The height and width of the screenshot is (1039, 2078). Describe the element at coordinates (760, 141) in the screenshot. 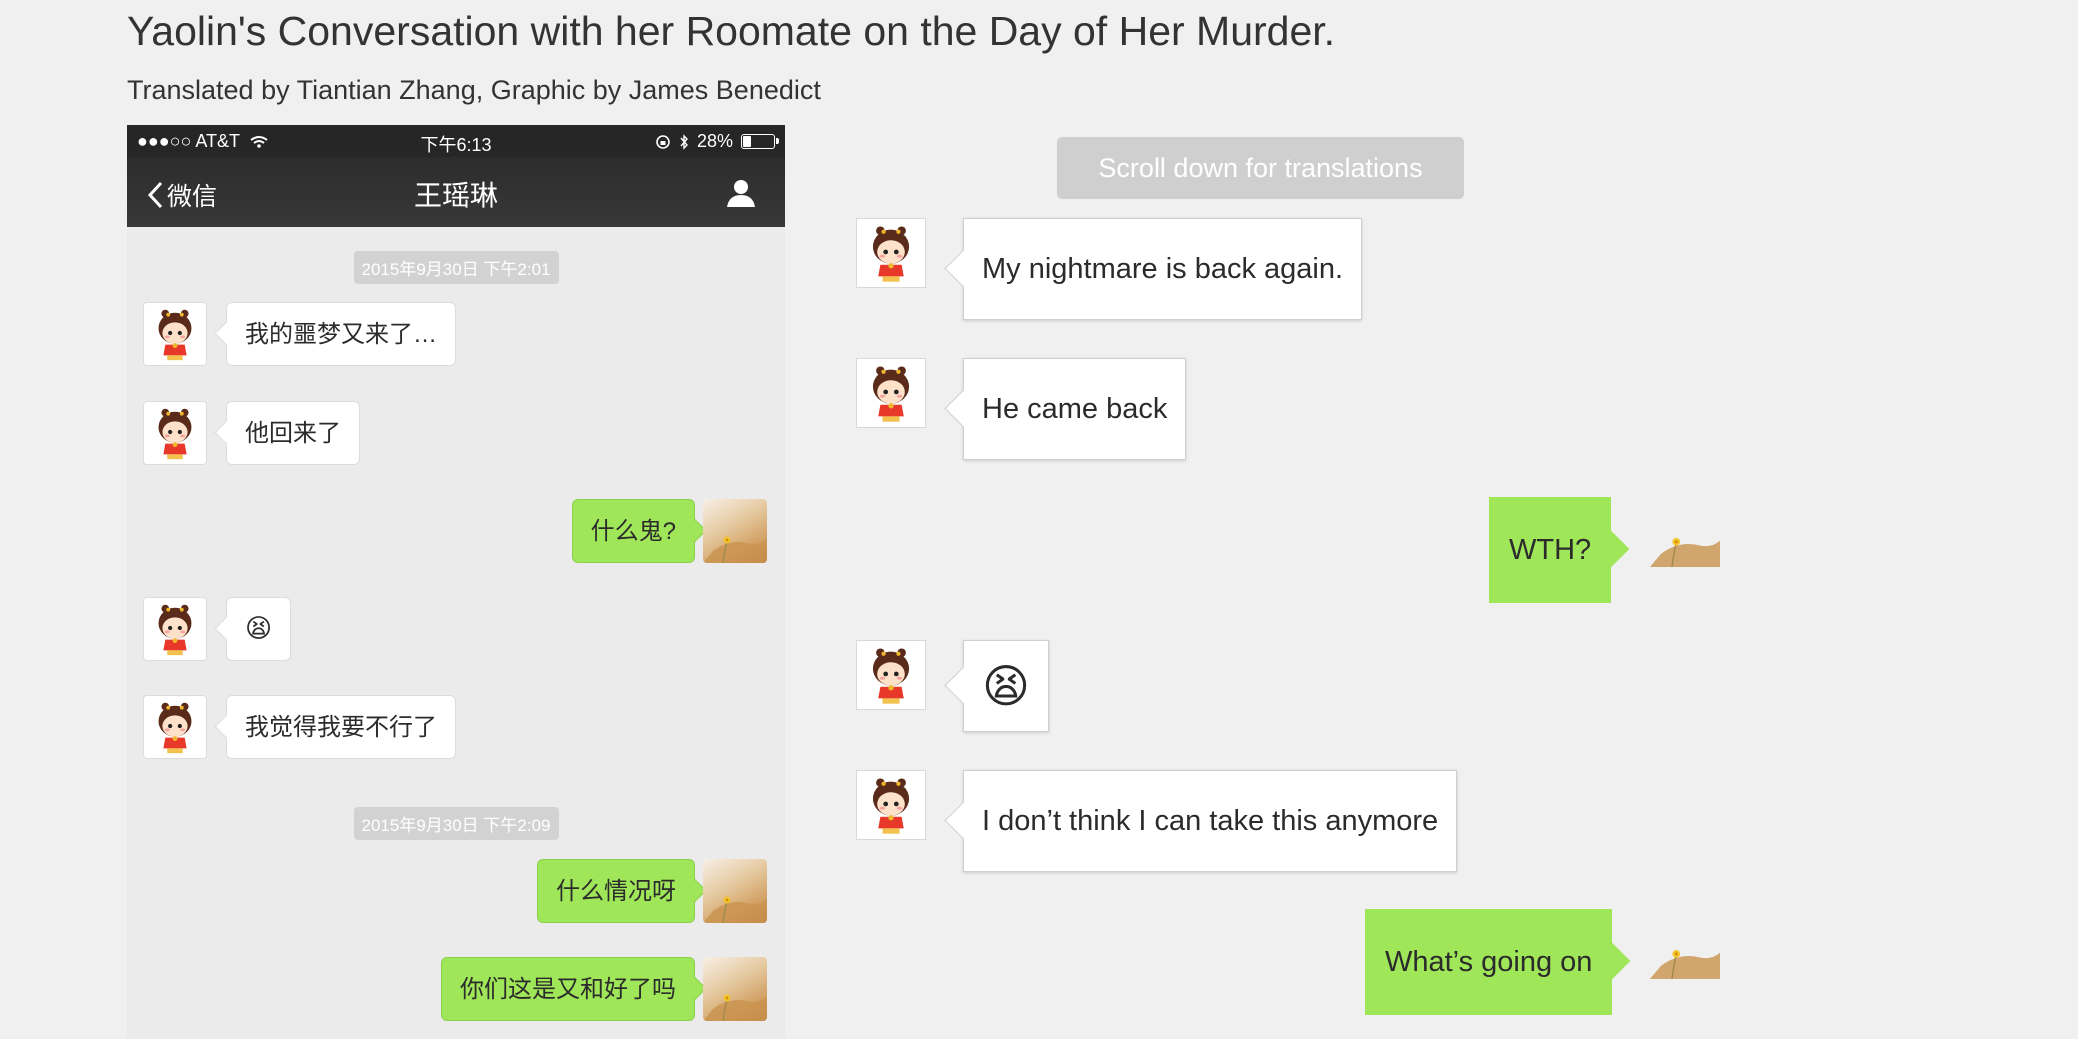

I see `battery-icon` at that location.